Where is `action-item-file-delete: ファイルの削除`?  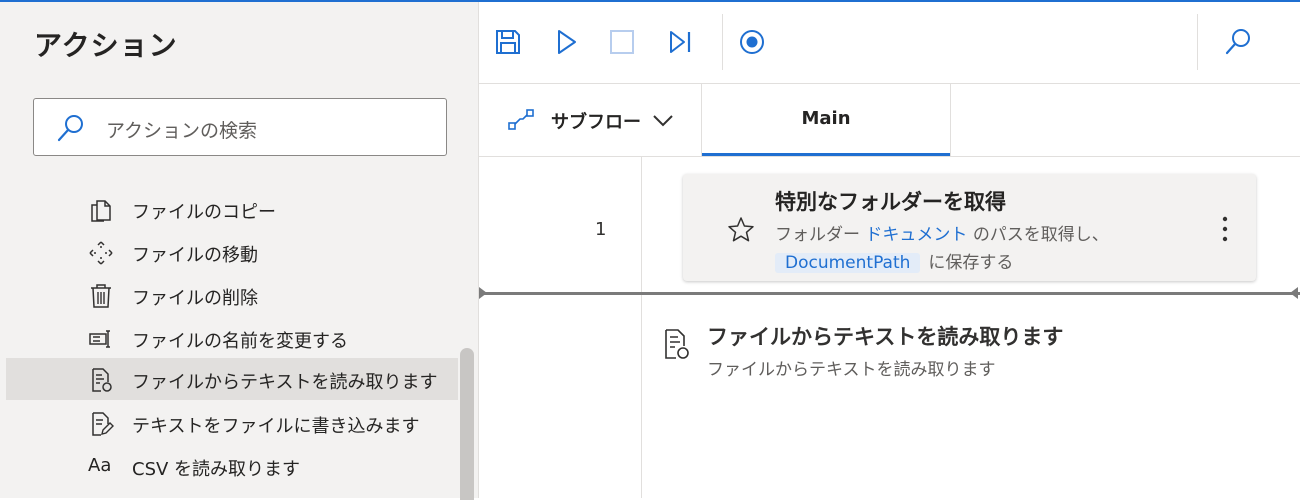
action-item-file-delete: ファイルの削除 is located at coordinates (232, 295).